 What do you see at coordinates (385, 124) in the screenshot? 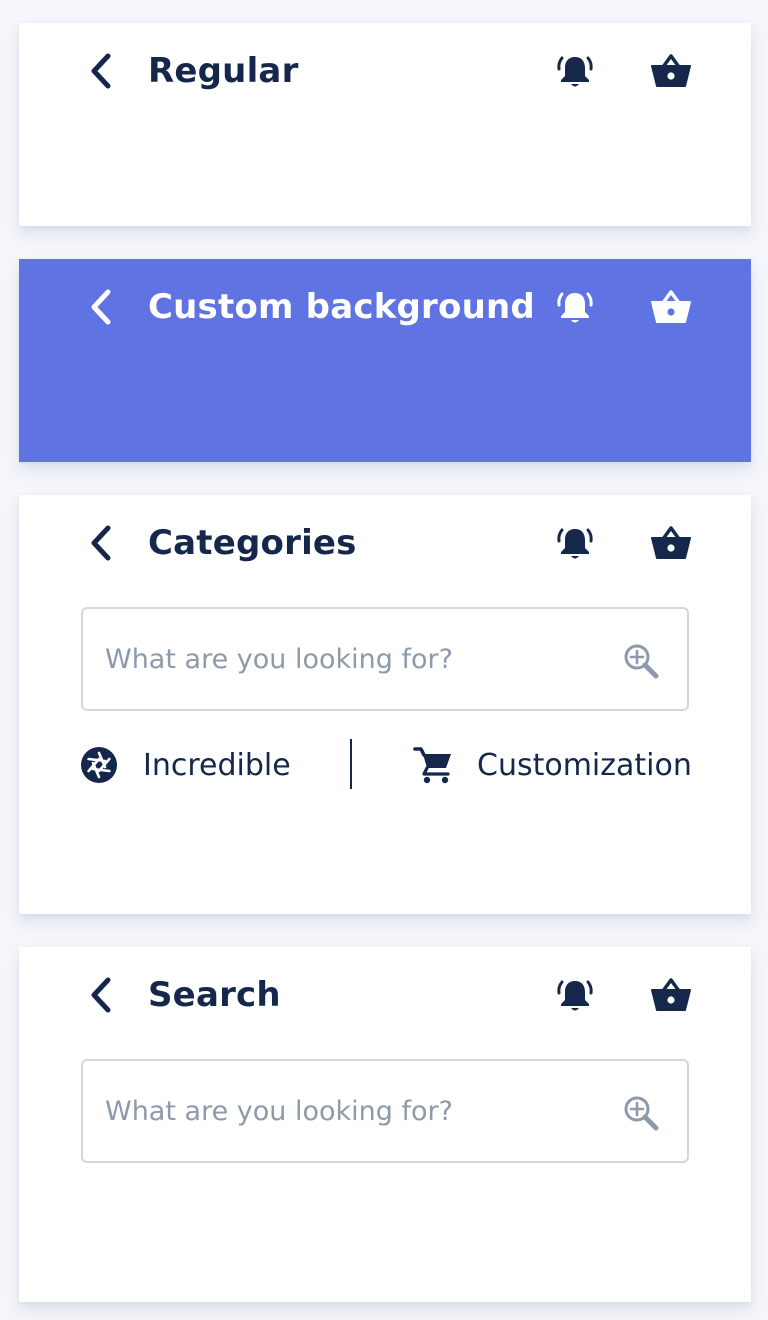
I see `card-regular: Regular` at bounding box center [385, 124].